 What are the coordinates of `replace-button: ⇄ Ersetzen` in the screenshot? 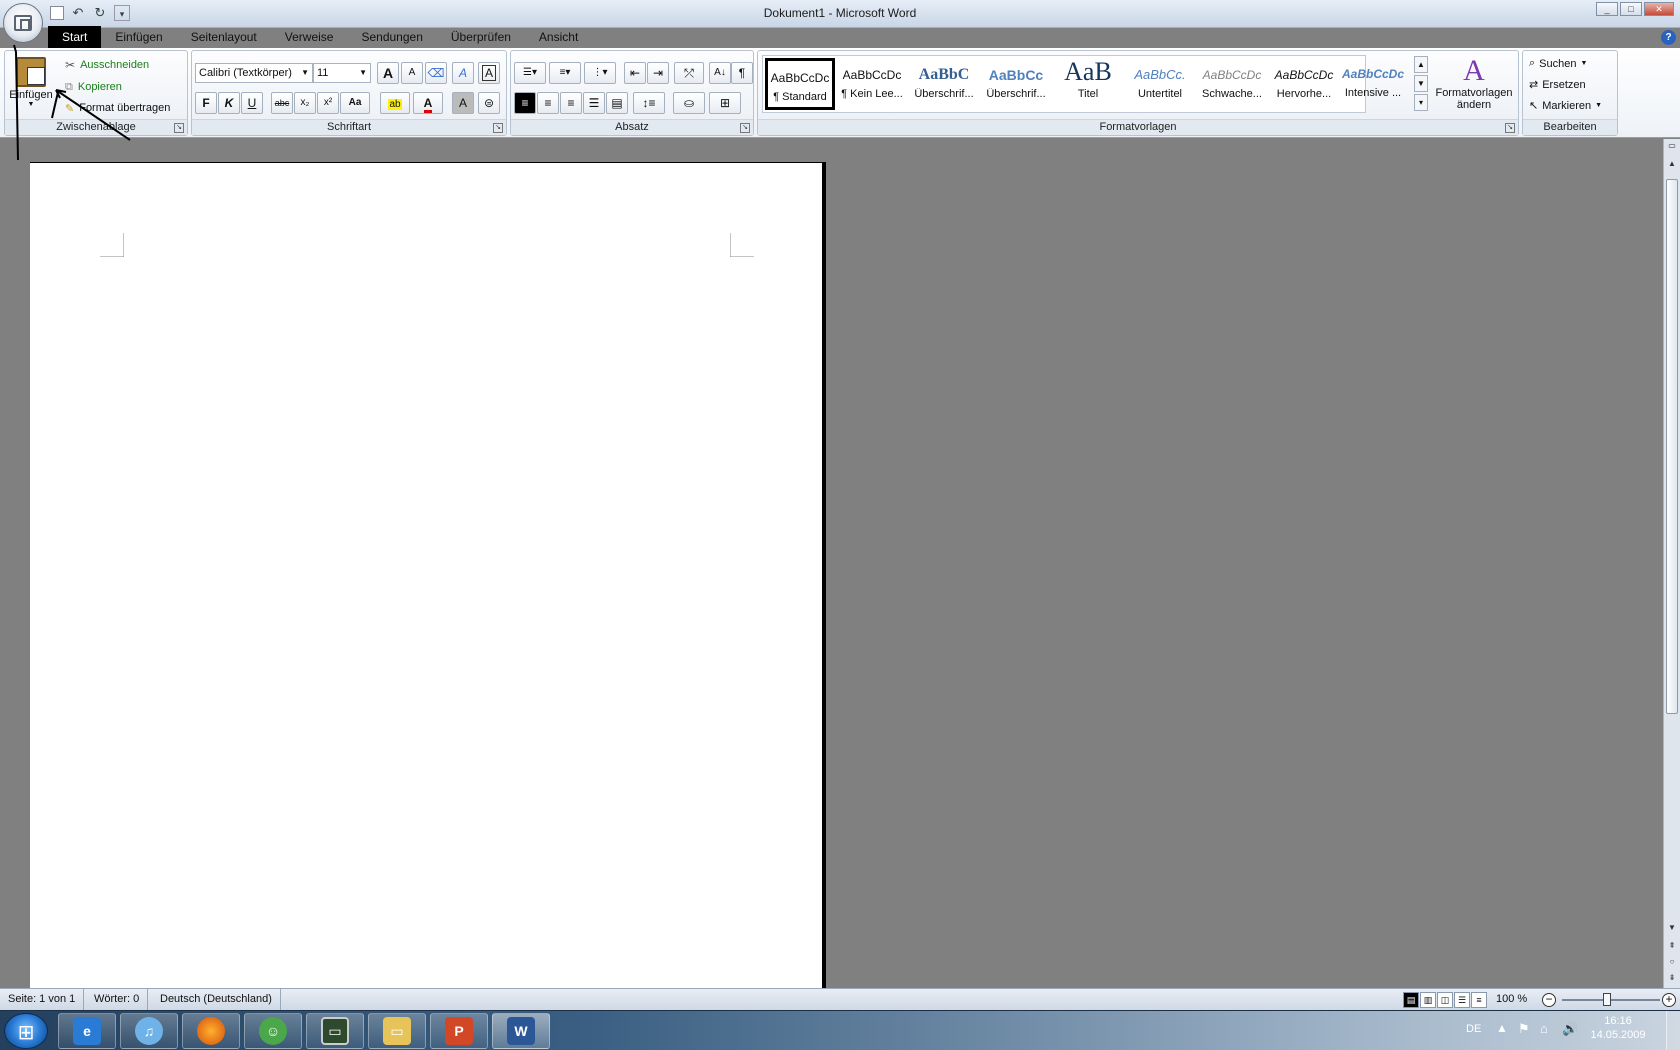 It's located at (1557, 85).